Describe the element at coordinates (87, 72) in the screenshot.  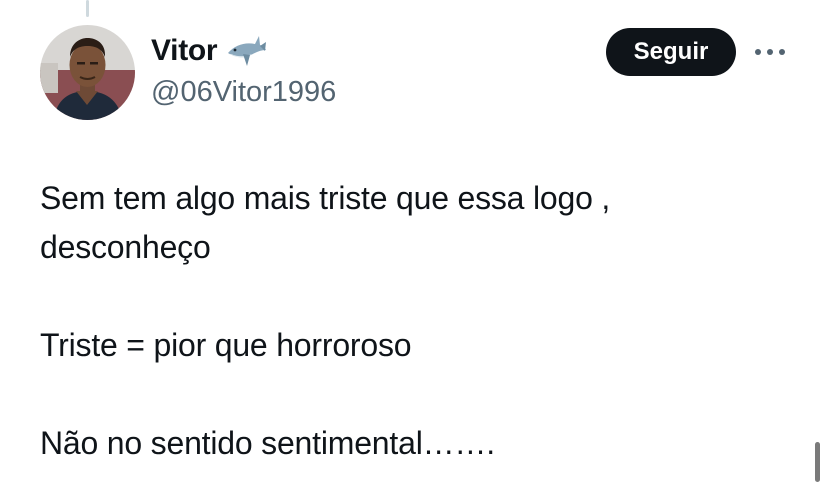
I see `avatar` at that location.